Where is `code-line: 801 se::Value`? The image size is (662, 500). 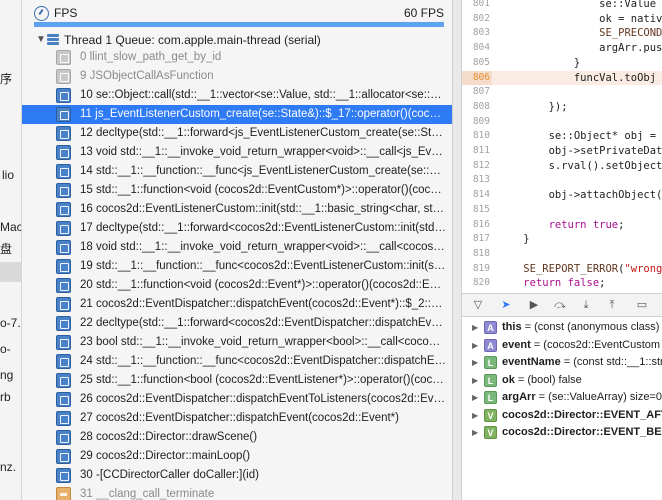
code-line: 801 se::Value is located at coordinates (562, 6).